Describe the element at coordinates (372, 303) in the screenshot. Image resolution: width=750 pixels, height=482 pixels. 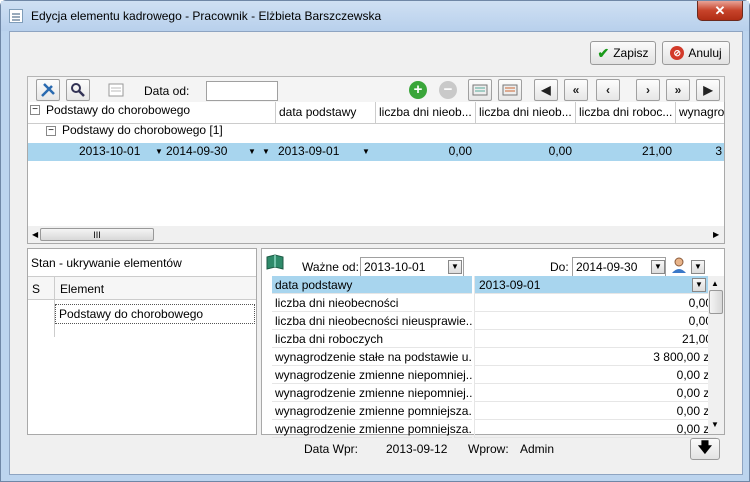
I see `property-label: liczba dni nieobecności` at that location.